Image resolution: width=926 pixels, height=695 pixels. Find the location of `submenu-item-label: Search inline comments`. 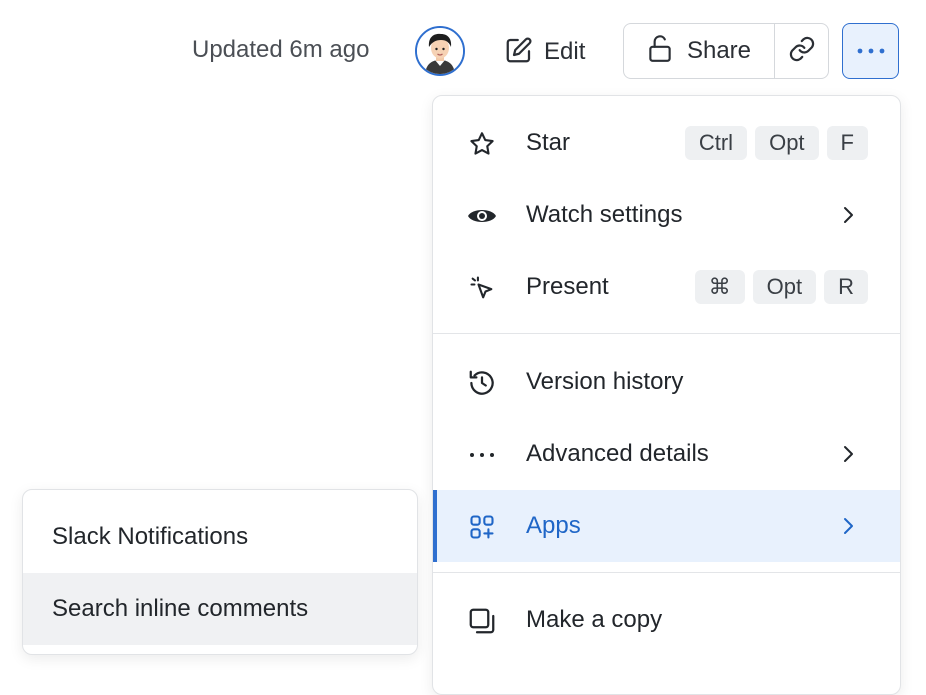

submenu-item-label: Search inline comments is located at coordinates (180, 608).